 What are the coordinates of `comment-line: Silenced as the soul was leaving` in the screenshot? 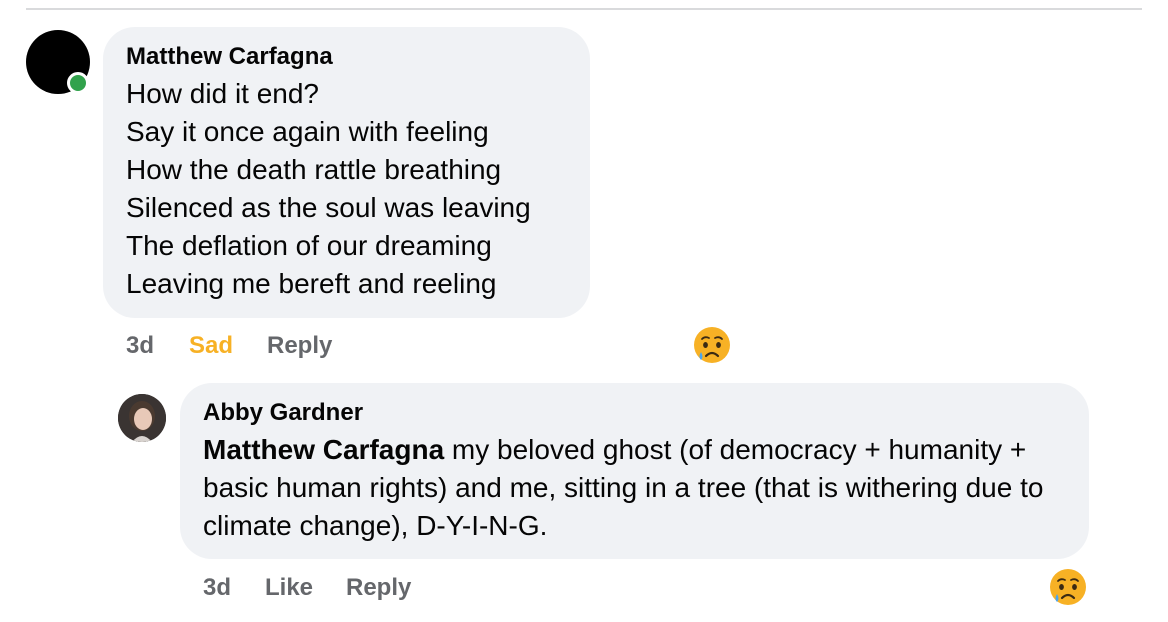 It's located at (328, 207).